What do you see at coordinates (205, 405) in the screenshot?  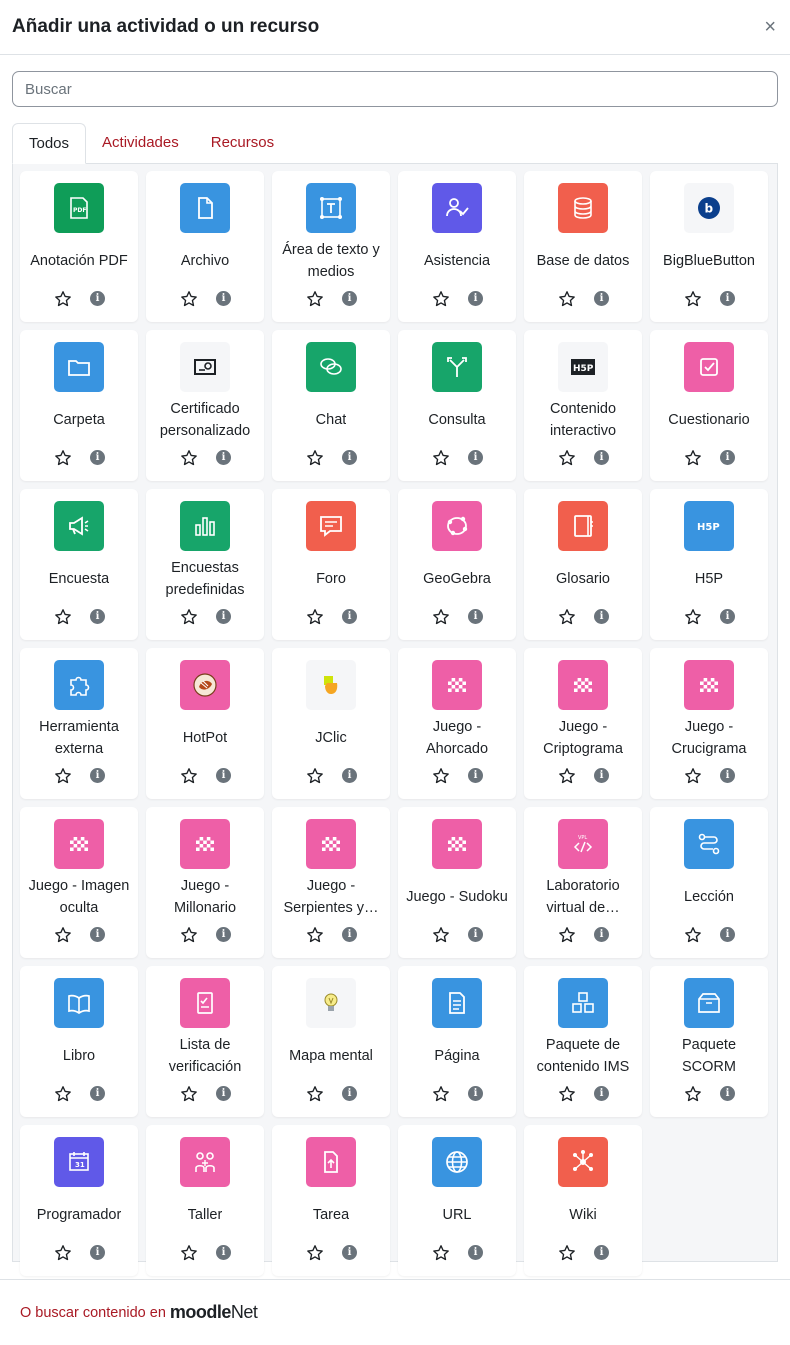 I see `module-card: Certificado personalizado i` at bounding box center [205, 405].